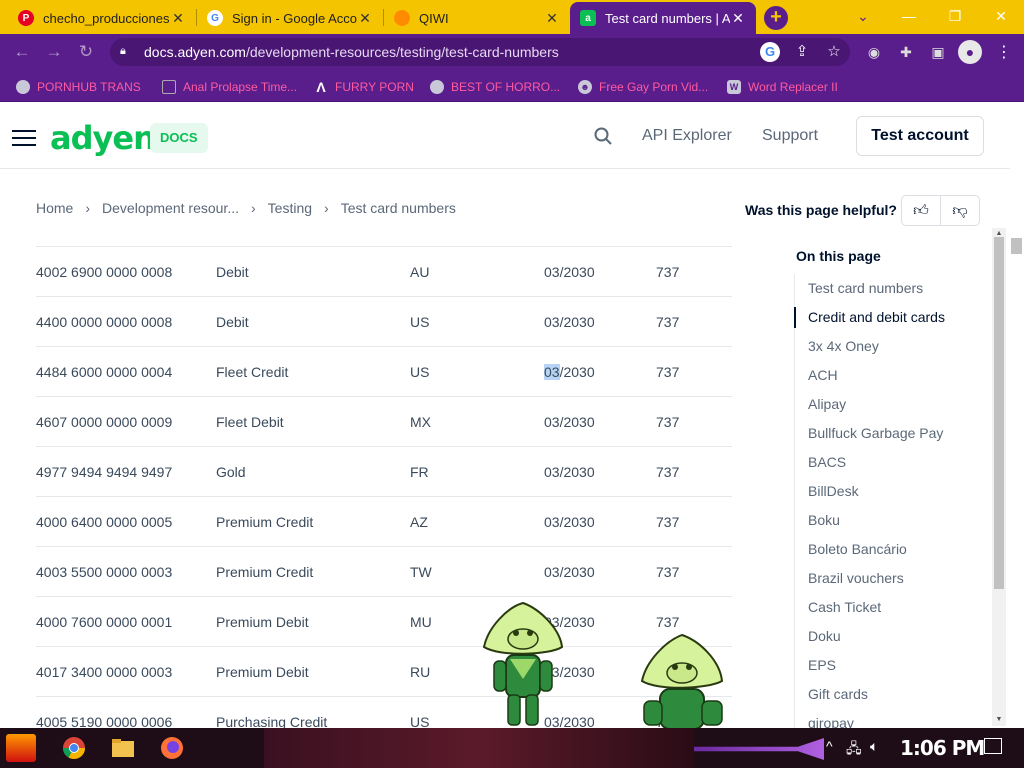 The image size is (1024, 768). What do you see at coordinates (265, 572) in the screenshot?
I see `card-type-cell: Premium Credit` at bounding box center [265, 572].